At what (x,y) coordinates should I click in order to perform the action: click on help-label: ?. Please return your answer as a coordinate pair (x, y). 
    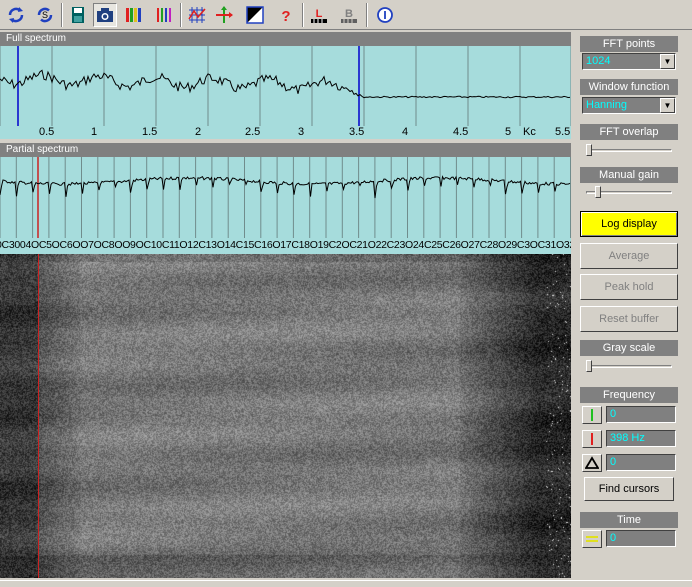
    Looking at the image, I should click on (285, 16).